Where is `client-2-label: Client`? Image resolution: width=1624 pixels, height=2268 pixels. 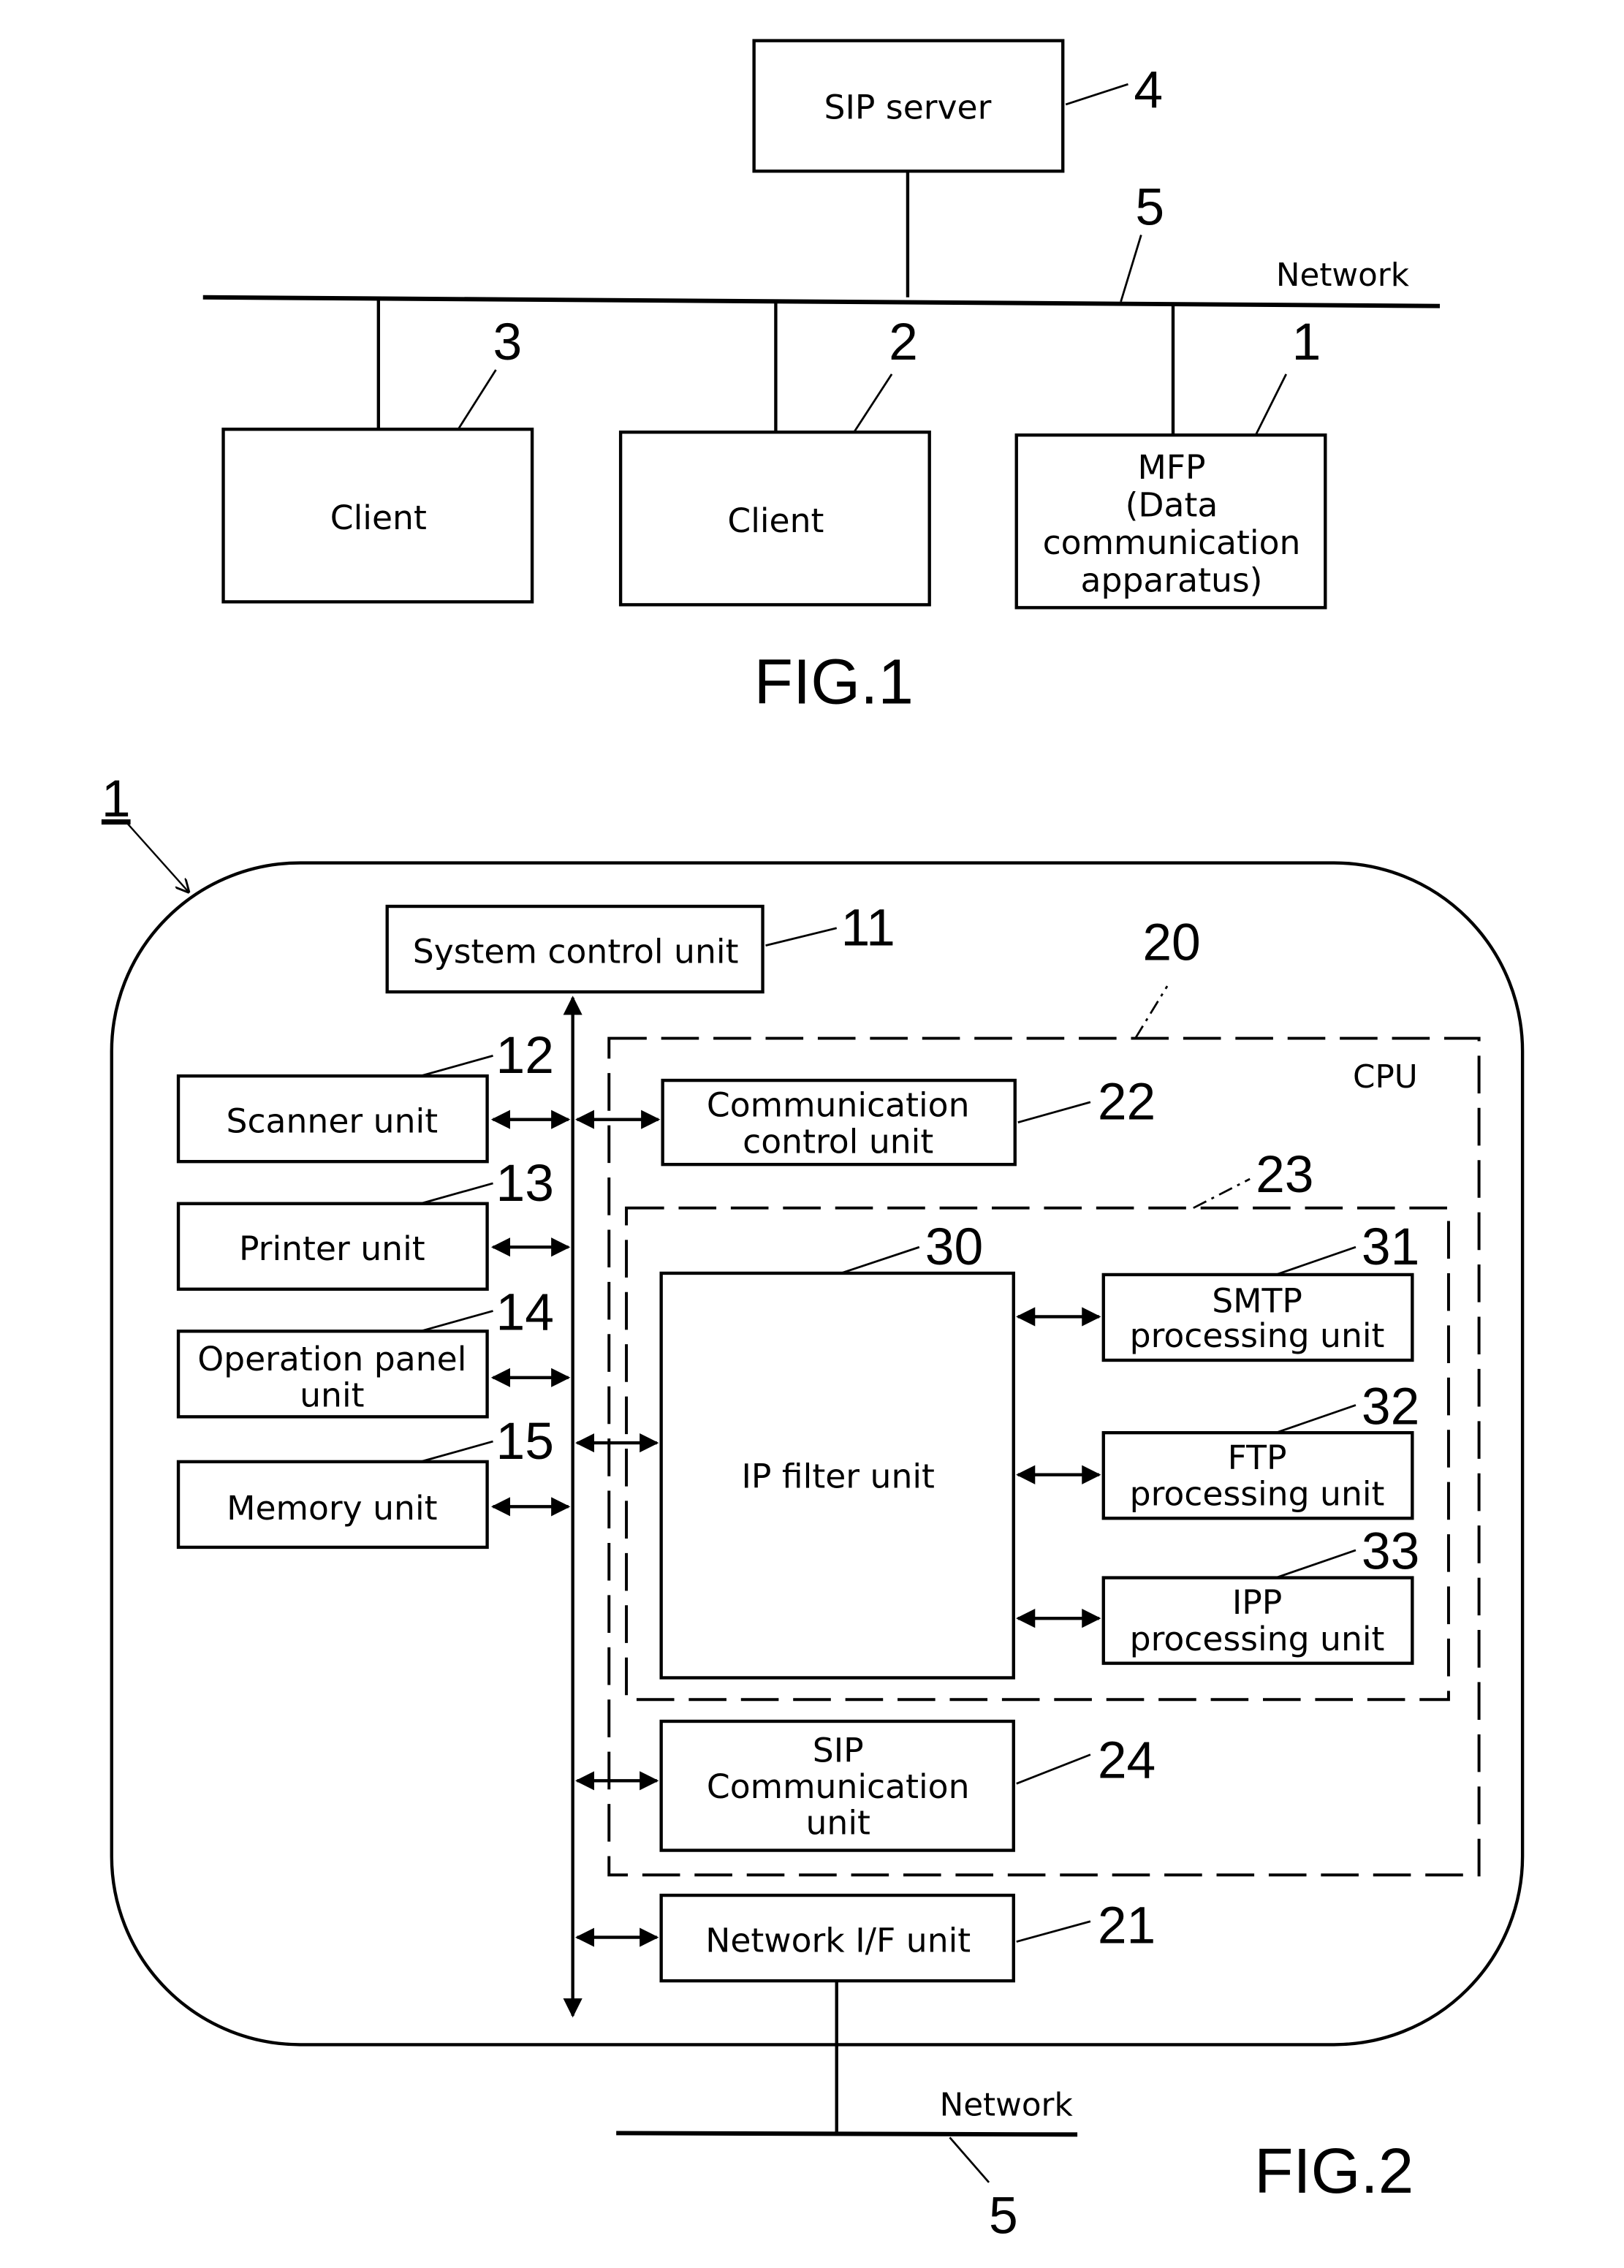 client-2-label: Client is located at coordinates (775, 520).